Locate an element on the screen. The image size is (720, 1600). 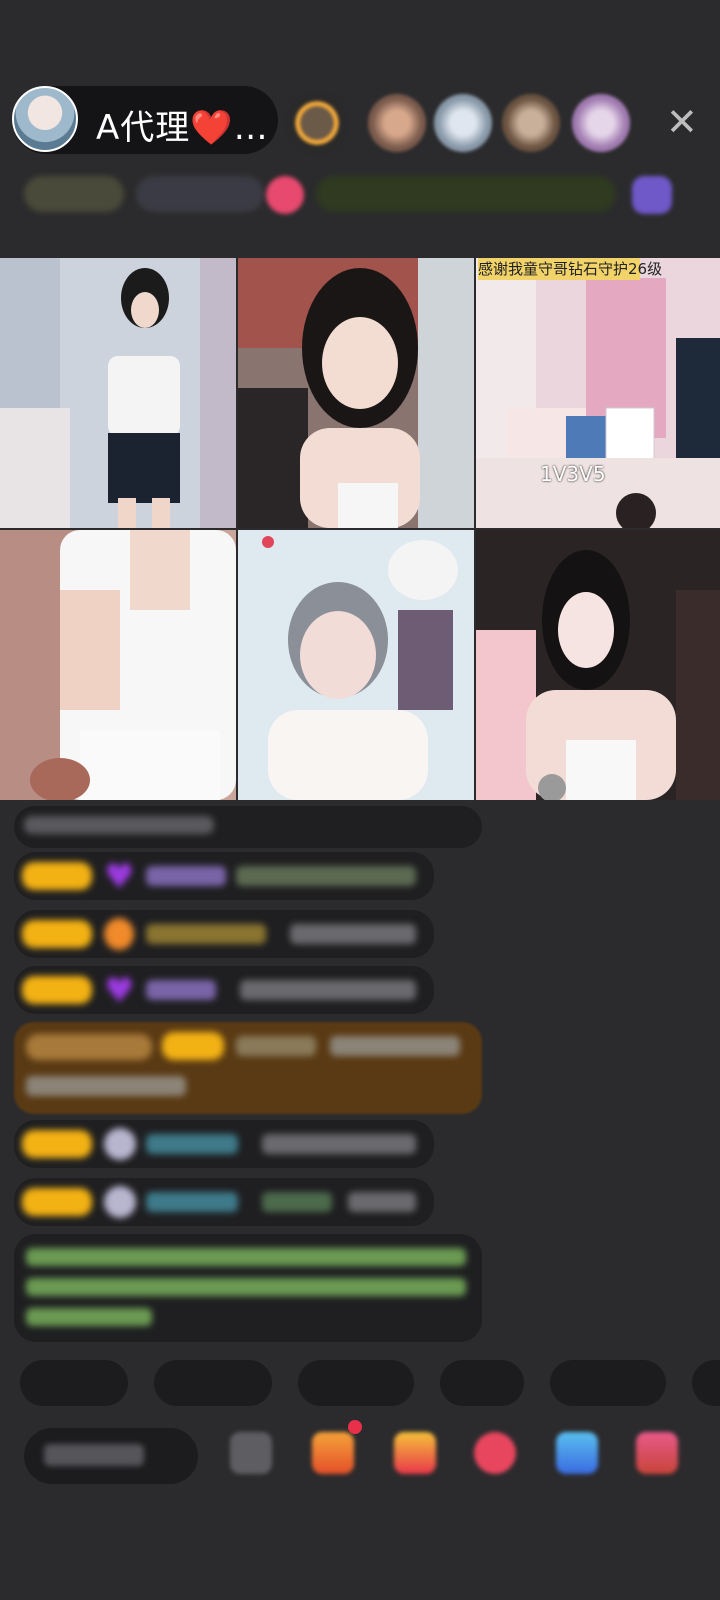
heart-icon is located at coordinates (495, 1453).